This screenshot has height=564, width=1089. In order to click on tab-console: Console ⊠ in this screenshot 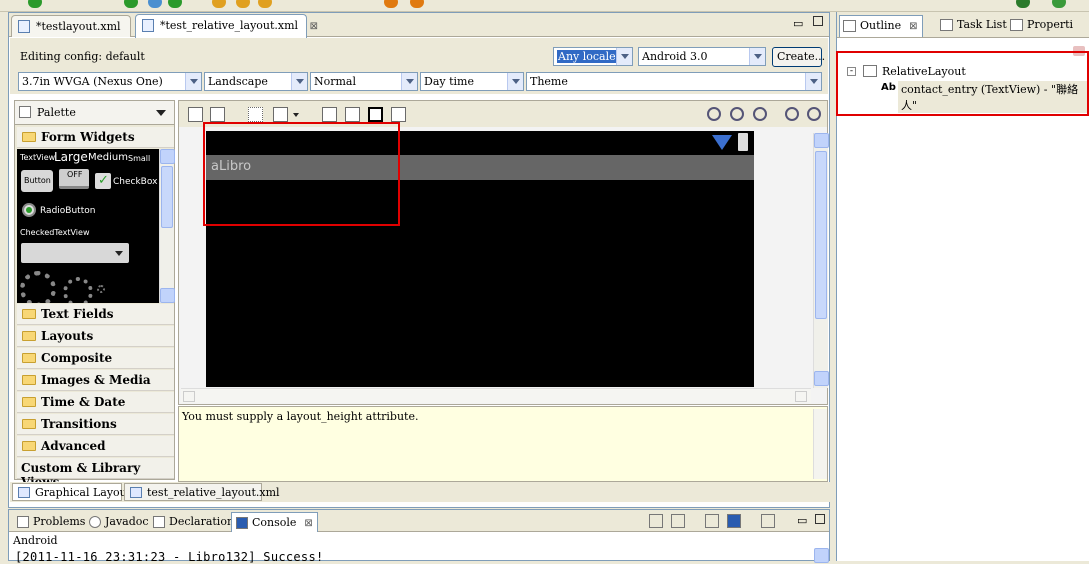, I will do `click(274, 522)`.